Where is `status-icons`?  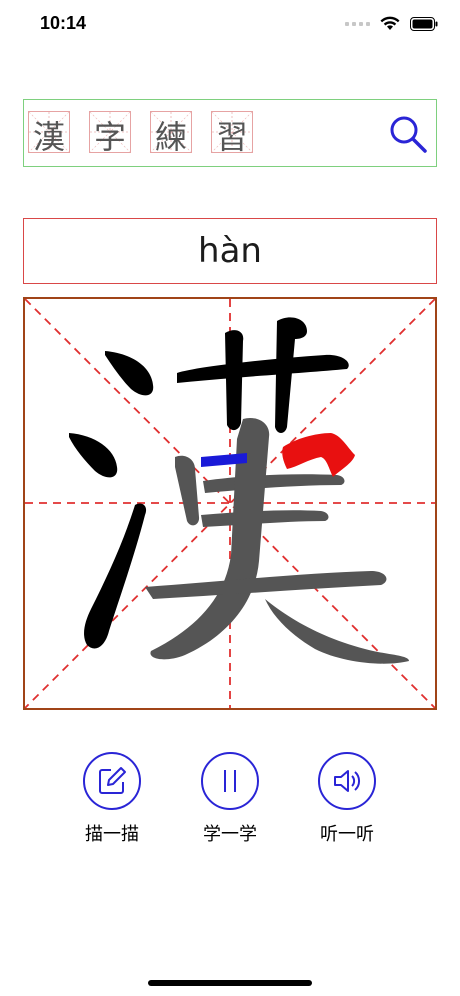 status-icons is located at coordinates (391, 23).